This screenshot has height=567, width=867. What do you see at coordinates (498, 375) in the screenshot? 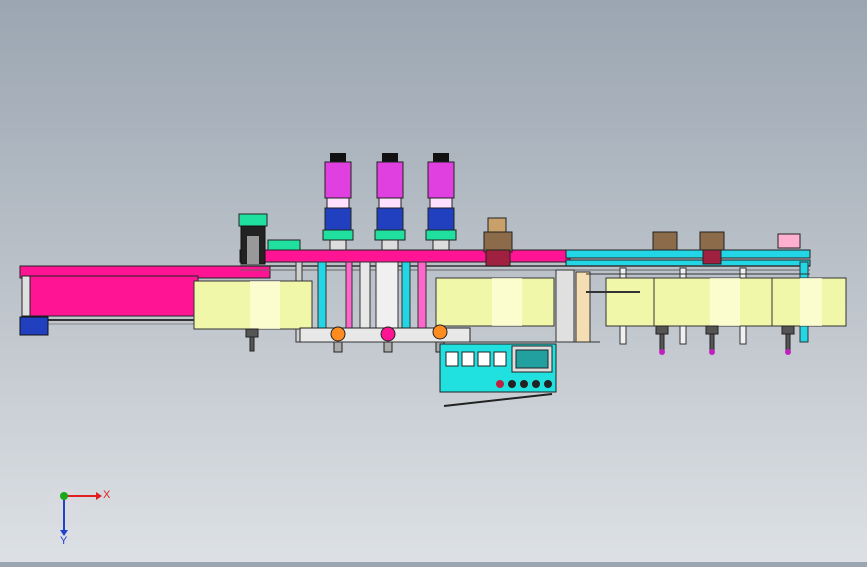
I see `control-panel` at bounding box center [498, 375].